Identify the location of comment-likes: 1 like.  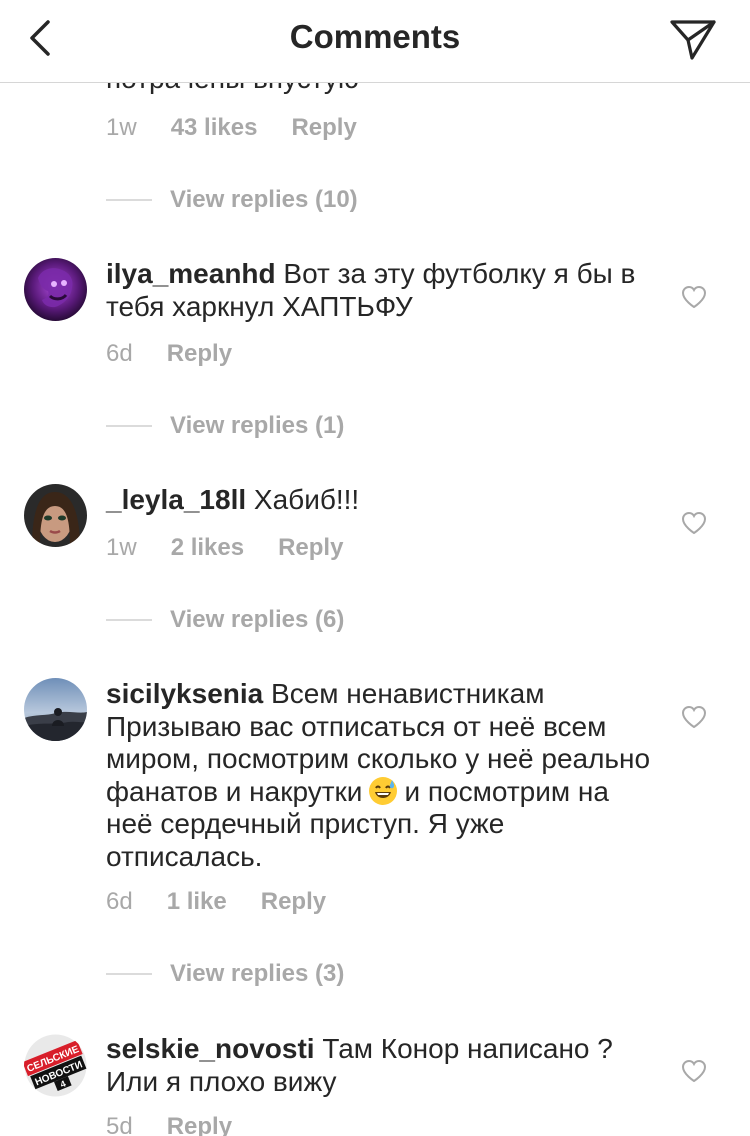
(197, 902).